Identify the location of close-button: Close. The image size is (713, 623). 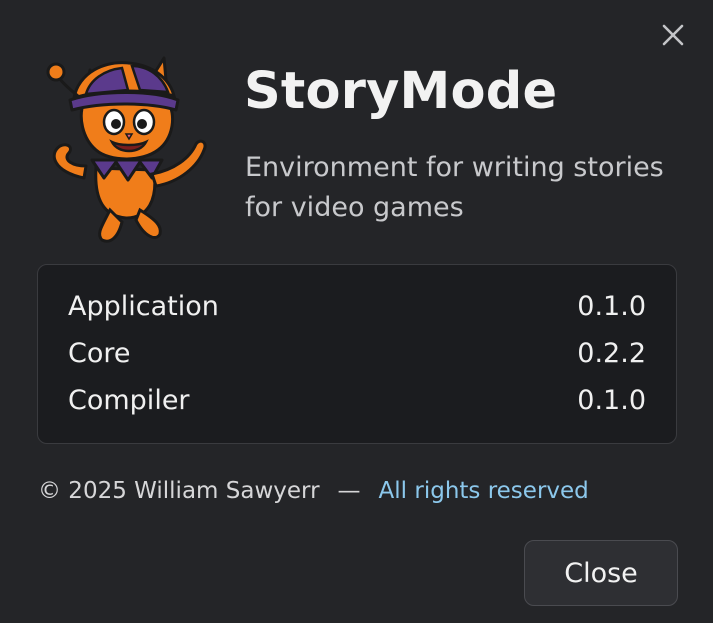
(601, 573).